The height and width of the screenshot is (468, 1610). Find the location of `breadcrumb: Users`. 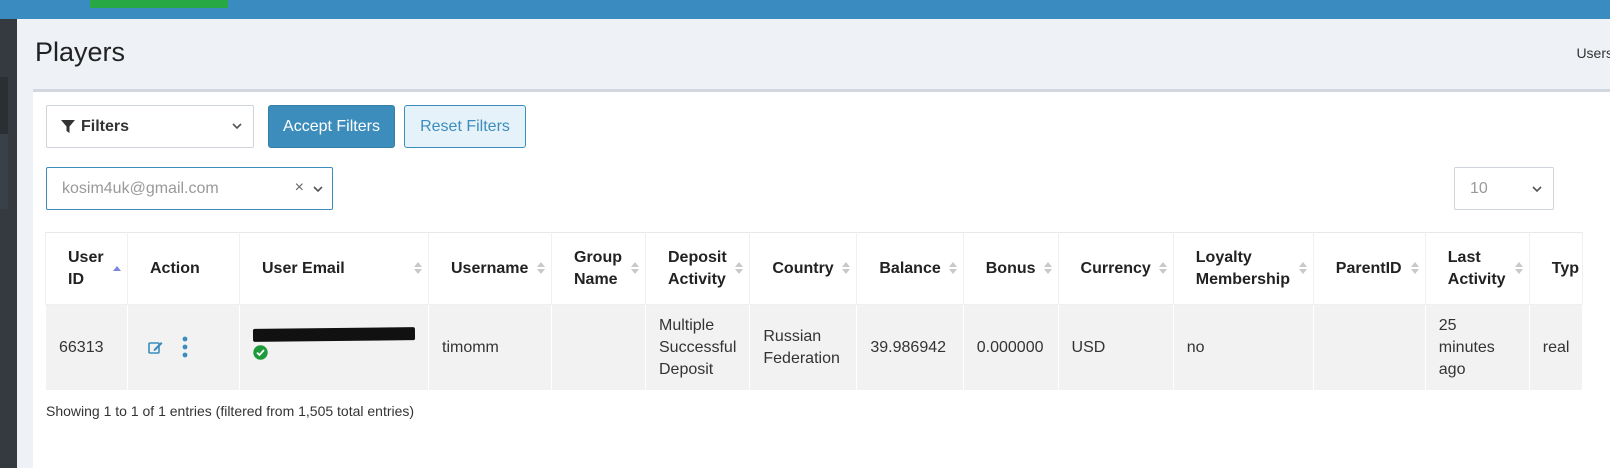

breadcrumb: Users is located at coordinates (1593, 53).